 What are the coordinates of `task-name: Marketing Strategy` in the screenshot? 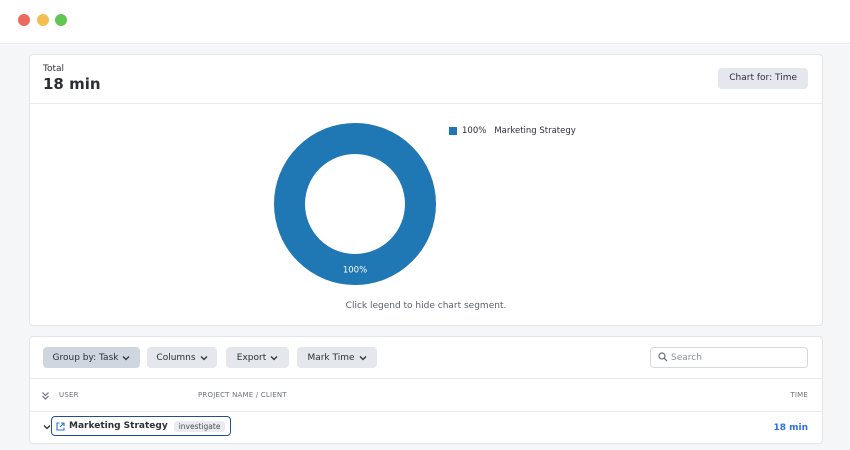 It's located at (118, 426).